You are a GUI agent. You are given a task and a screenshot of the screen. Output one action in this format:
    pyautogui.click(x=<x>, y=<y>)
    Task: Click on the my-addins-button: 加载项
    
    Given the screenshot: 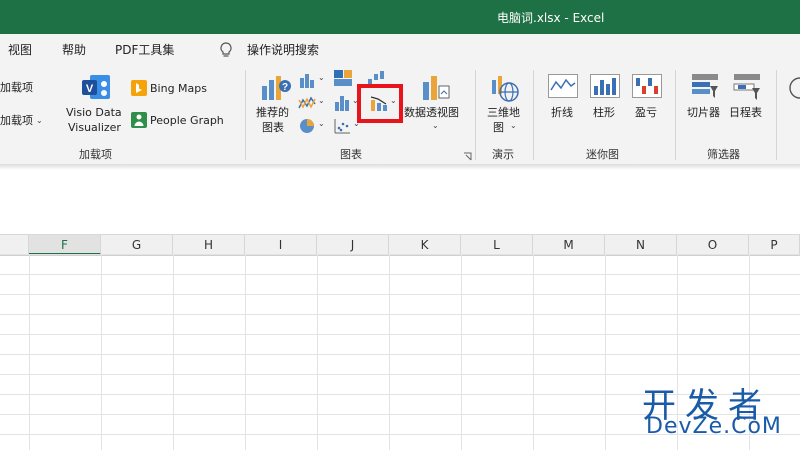 What is the action you would take?
    pyautogui.click(x=16, y=121)
    